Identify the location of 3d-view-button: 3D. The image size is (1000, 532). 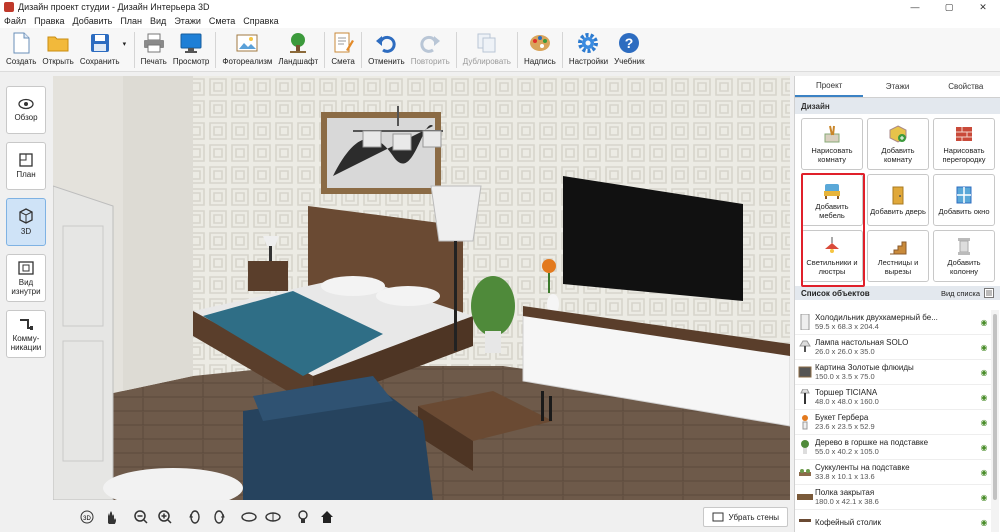
(26, 222).